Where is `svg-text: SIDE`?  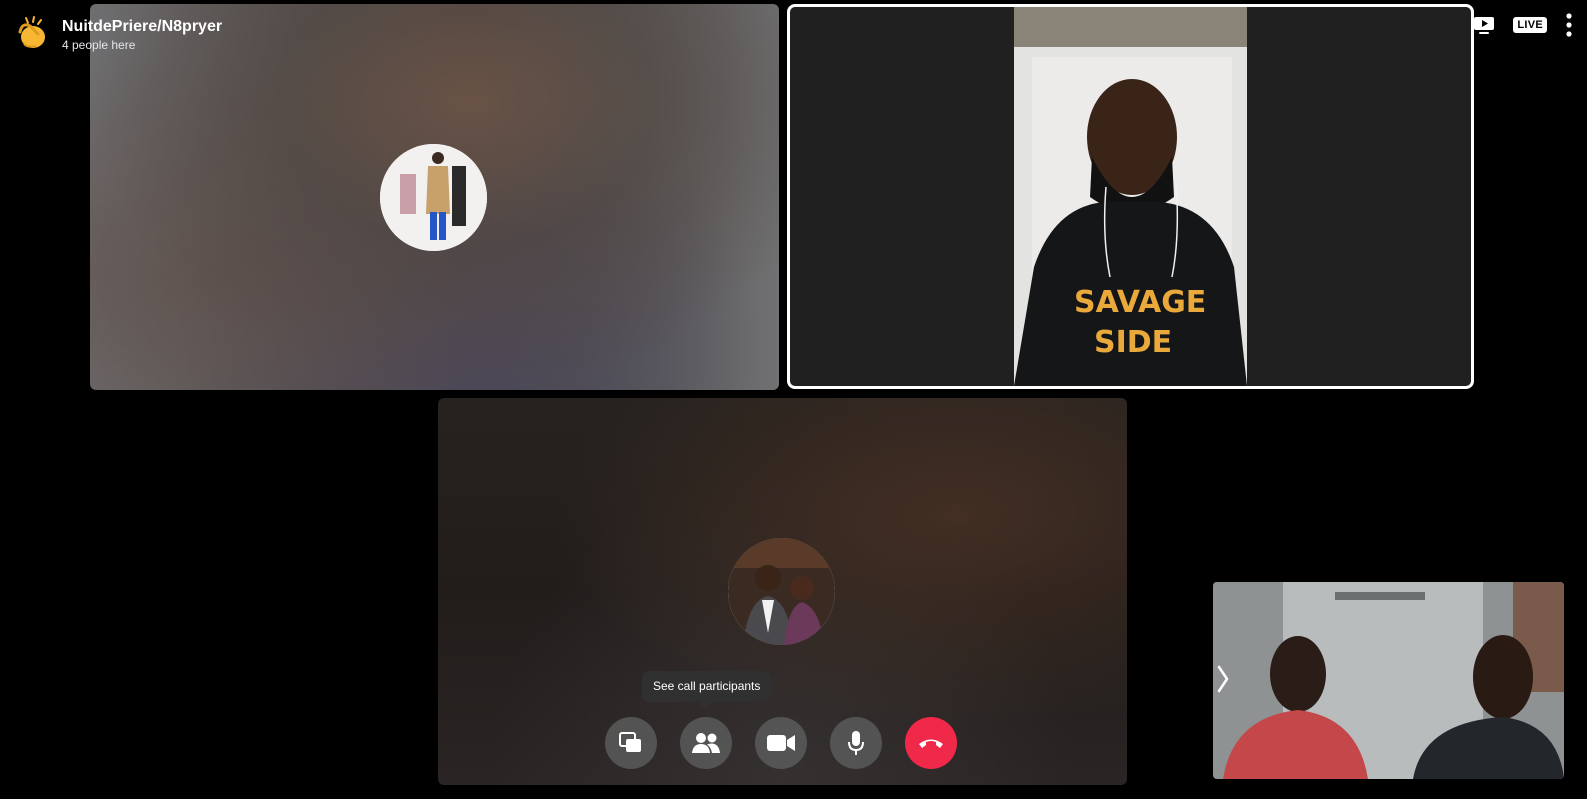
svg-text: SIDE is located at coordinates (1133, 342).